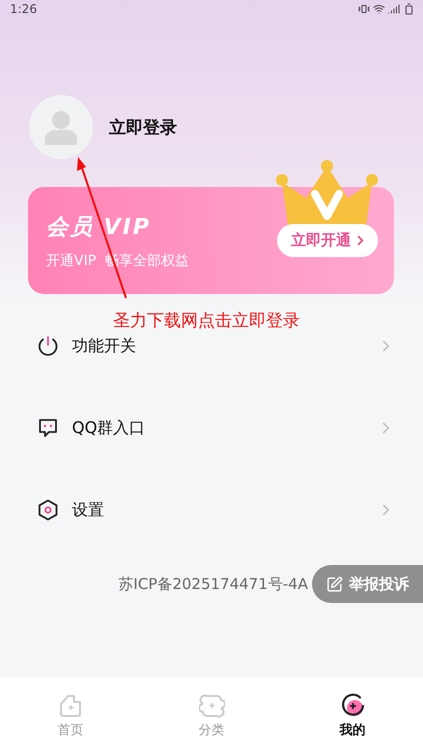 The image size is (423, 753). Describe the element at coordinates (364, 9) in the screenshot. I see `vibrate-icon` at that location.